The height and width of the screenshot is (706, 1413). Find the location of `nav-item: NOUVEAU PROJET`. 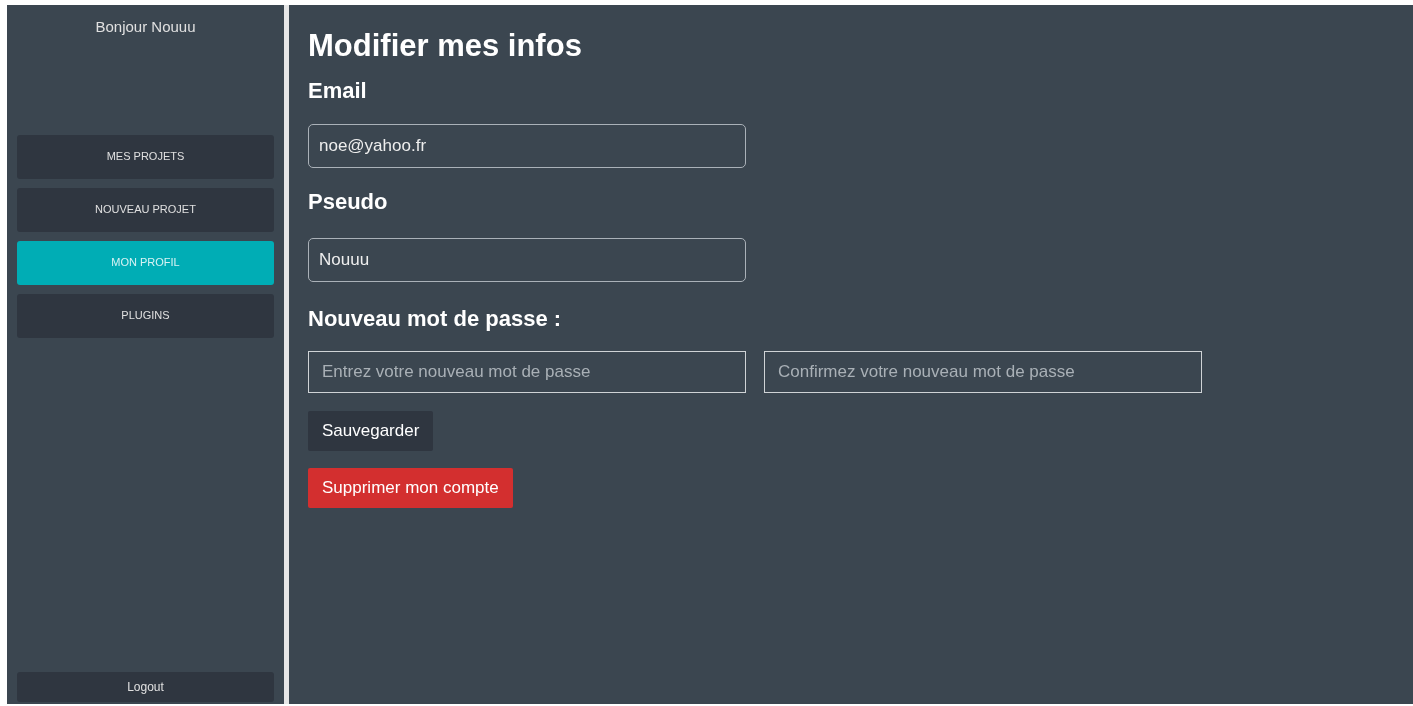

nav-item: NOUVEAU PROJET is located at coordinates (145, 209).